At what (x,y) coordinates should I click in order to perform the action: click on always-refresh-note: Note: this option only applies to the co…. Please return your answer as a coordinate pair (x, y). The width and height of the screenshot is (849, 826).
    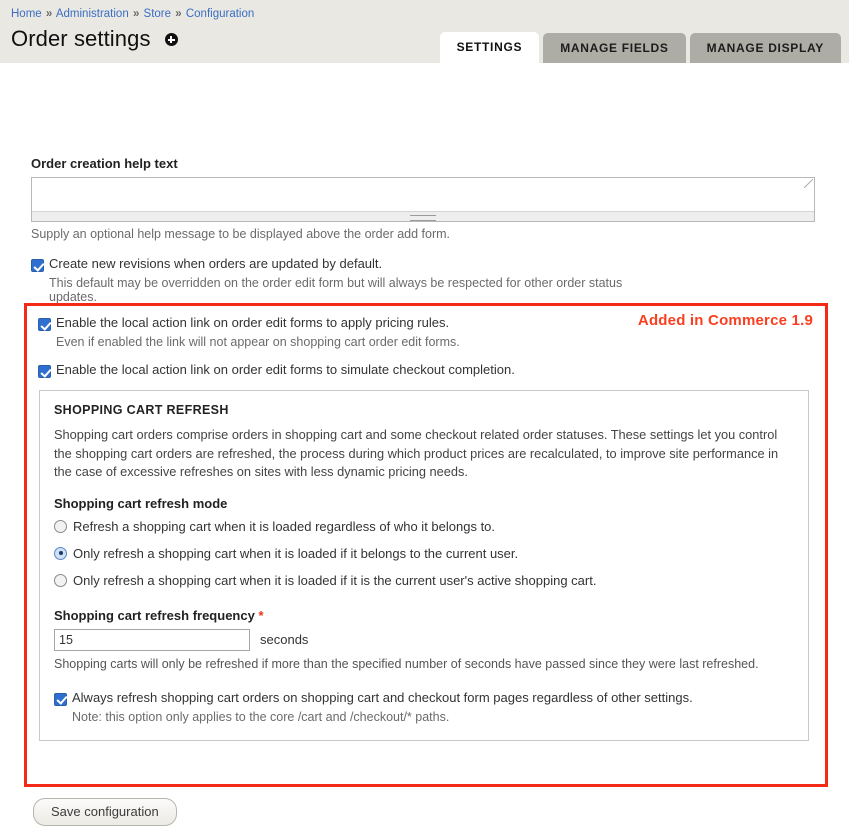
    Looking at the image, I should click on (261, 716).